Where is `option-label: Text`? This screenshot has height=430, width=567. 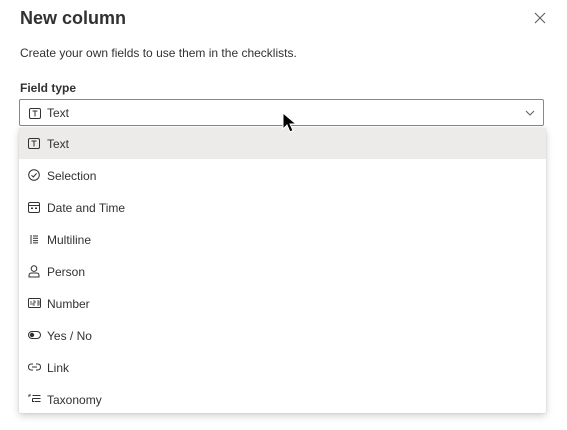
option-label: Text is located at coordinates (58, 144).